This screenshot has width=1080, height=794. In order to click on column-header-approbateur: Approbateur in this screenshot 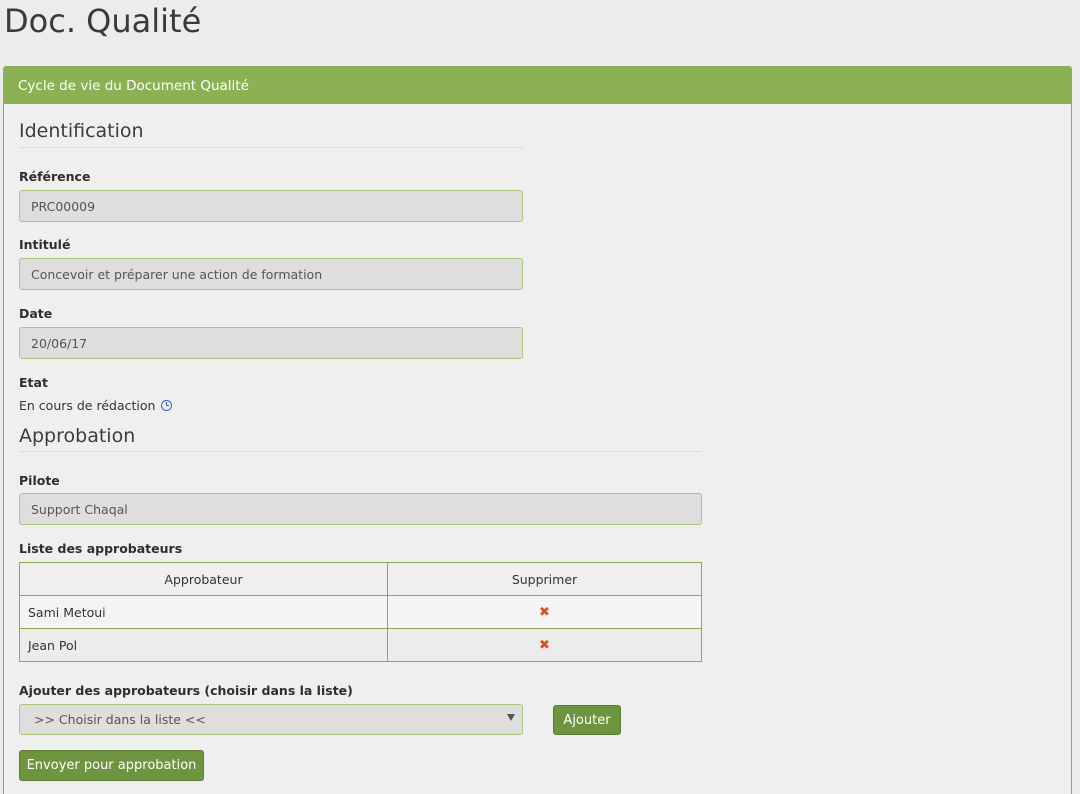, I will do `click(203, 579)`.